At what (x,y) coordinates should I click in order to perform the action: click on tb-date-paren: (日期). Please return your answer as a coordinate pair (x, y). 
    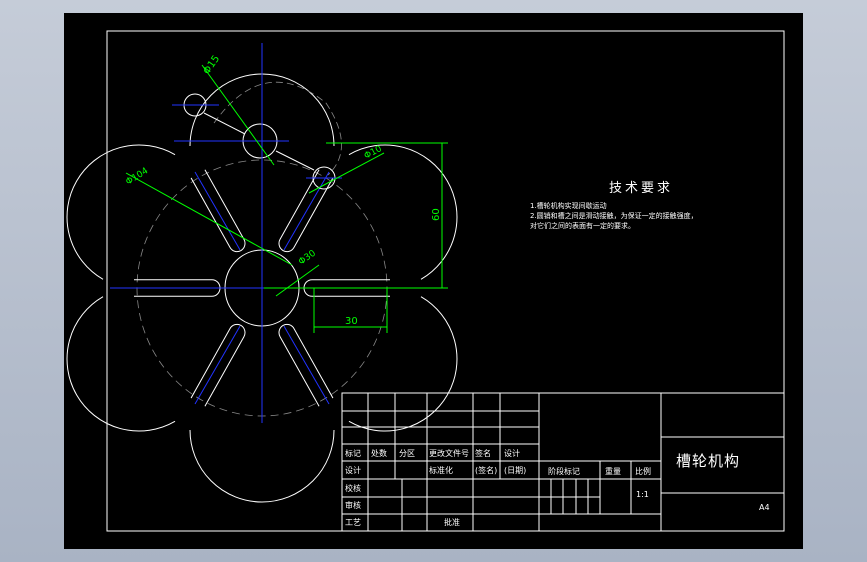
    Looking at the image, I should click on (515, 470).